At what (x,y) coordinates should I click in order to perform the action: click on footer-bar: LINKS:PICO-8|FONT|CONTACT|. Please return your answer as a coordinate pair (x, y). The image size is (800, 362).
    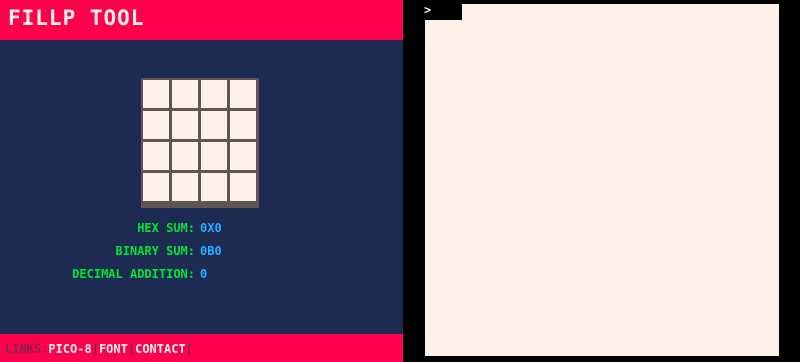
    Looking at the image, I should click on (201, 348).